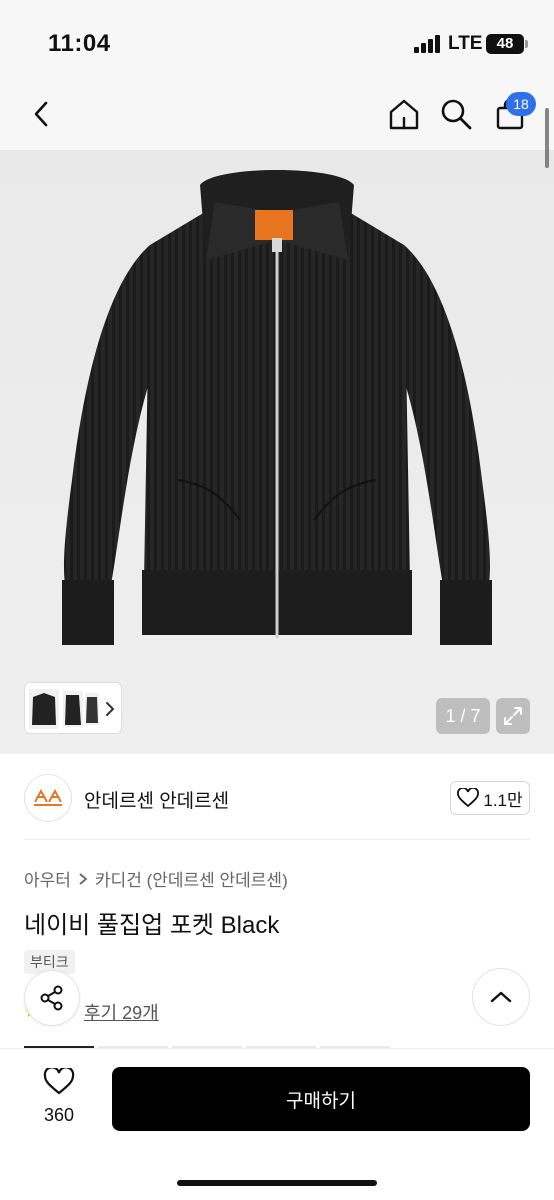 Image resolution: width=554 pixels, height=1200 pixels. Describe the element at coordinates (59, 1115) in the screenshot. I see `wish-count: 360` at that location.